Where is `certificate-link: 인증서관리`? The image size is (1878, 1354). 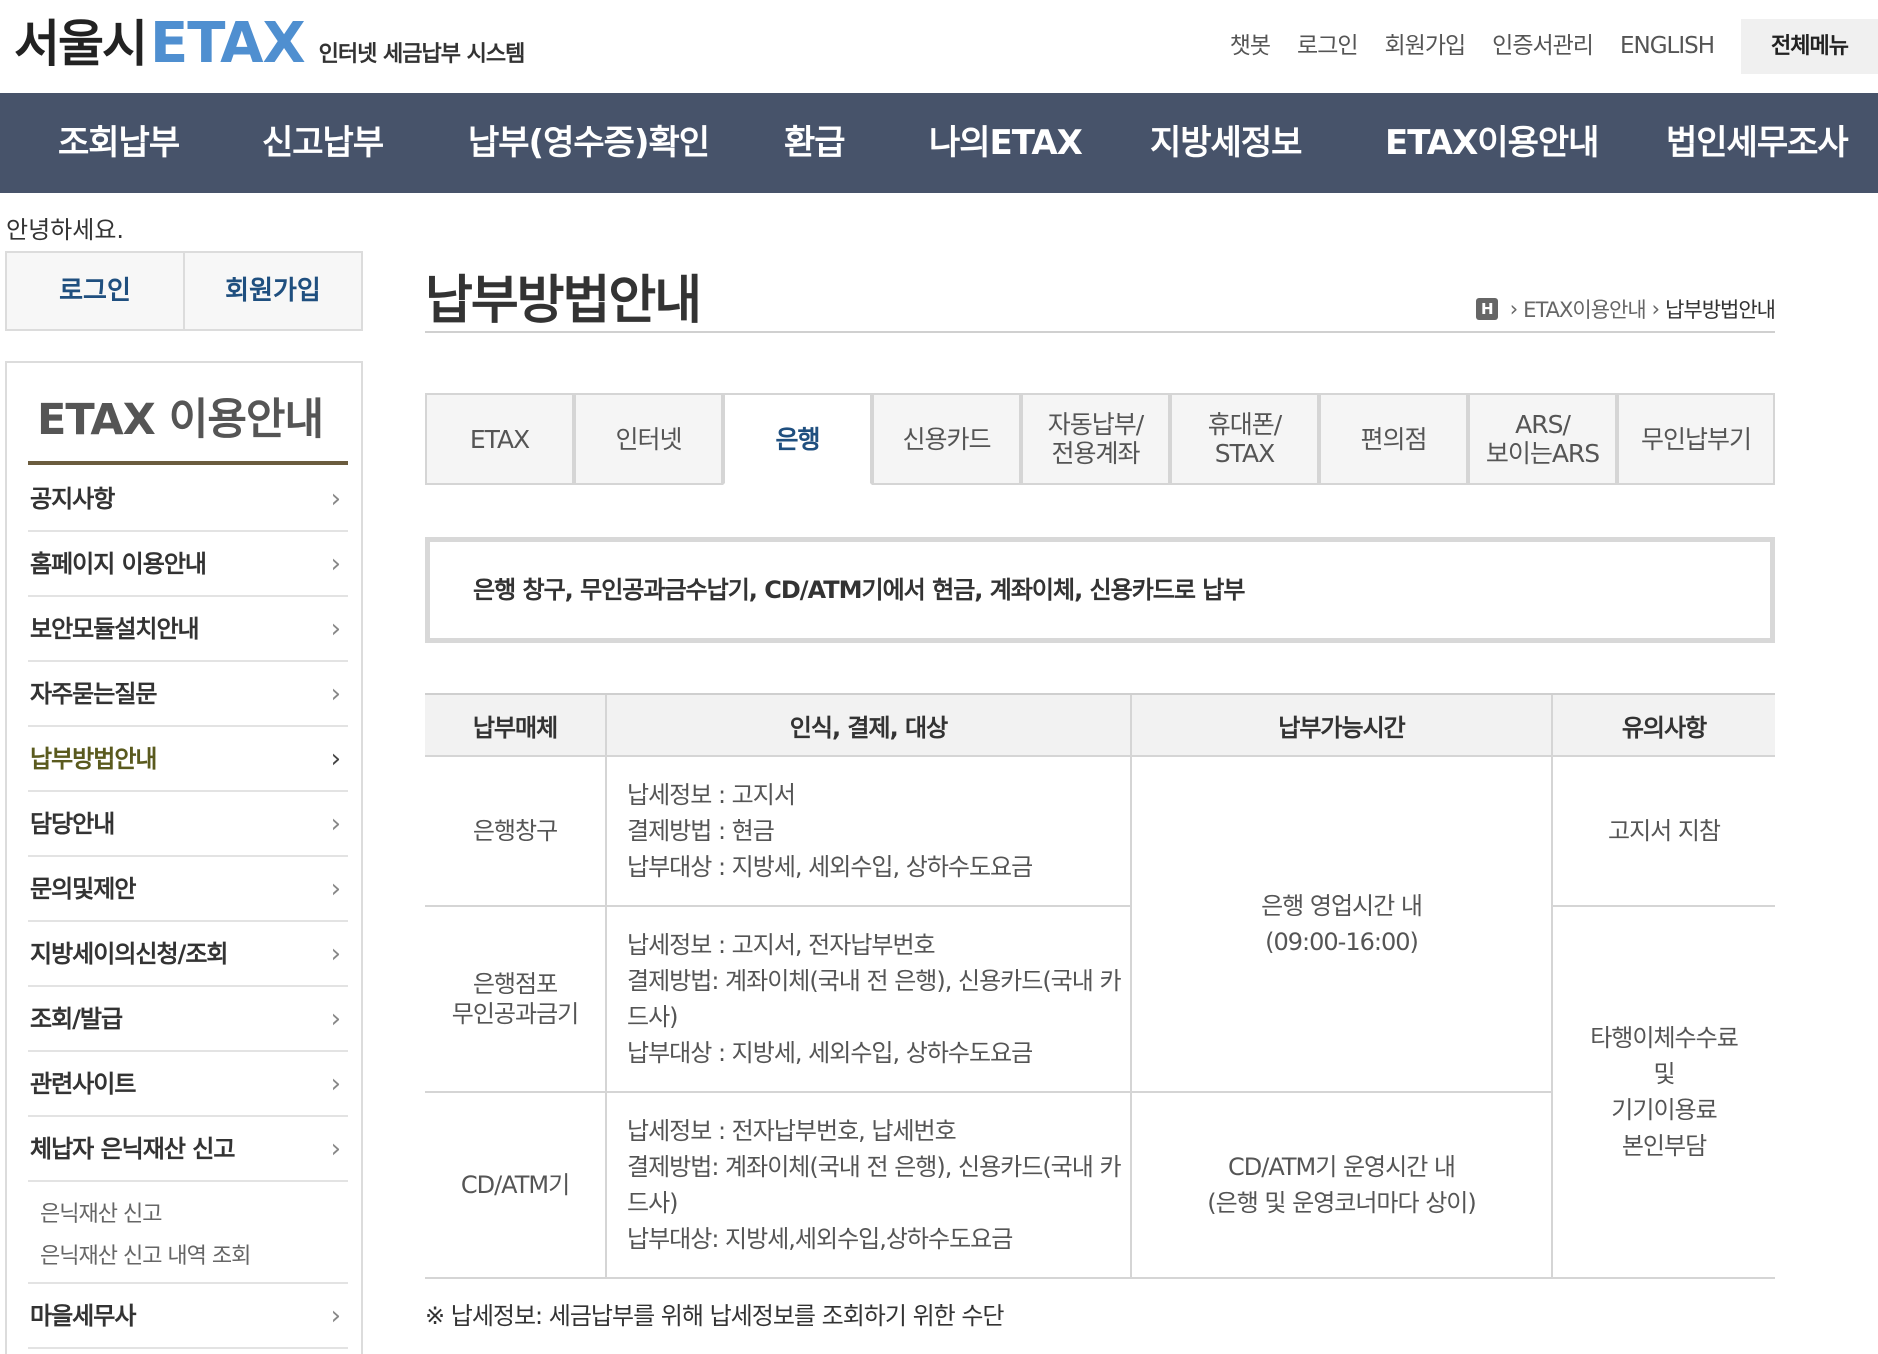
certificate-link: 인증서관리 is located at coordinates (1543, 46).